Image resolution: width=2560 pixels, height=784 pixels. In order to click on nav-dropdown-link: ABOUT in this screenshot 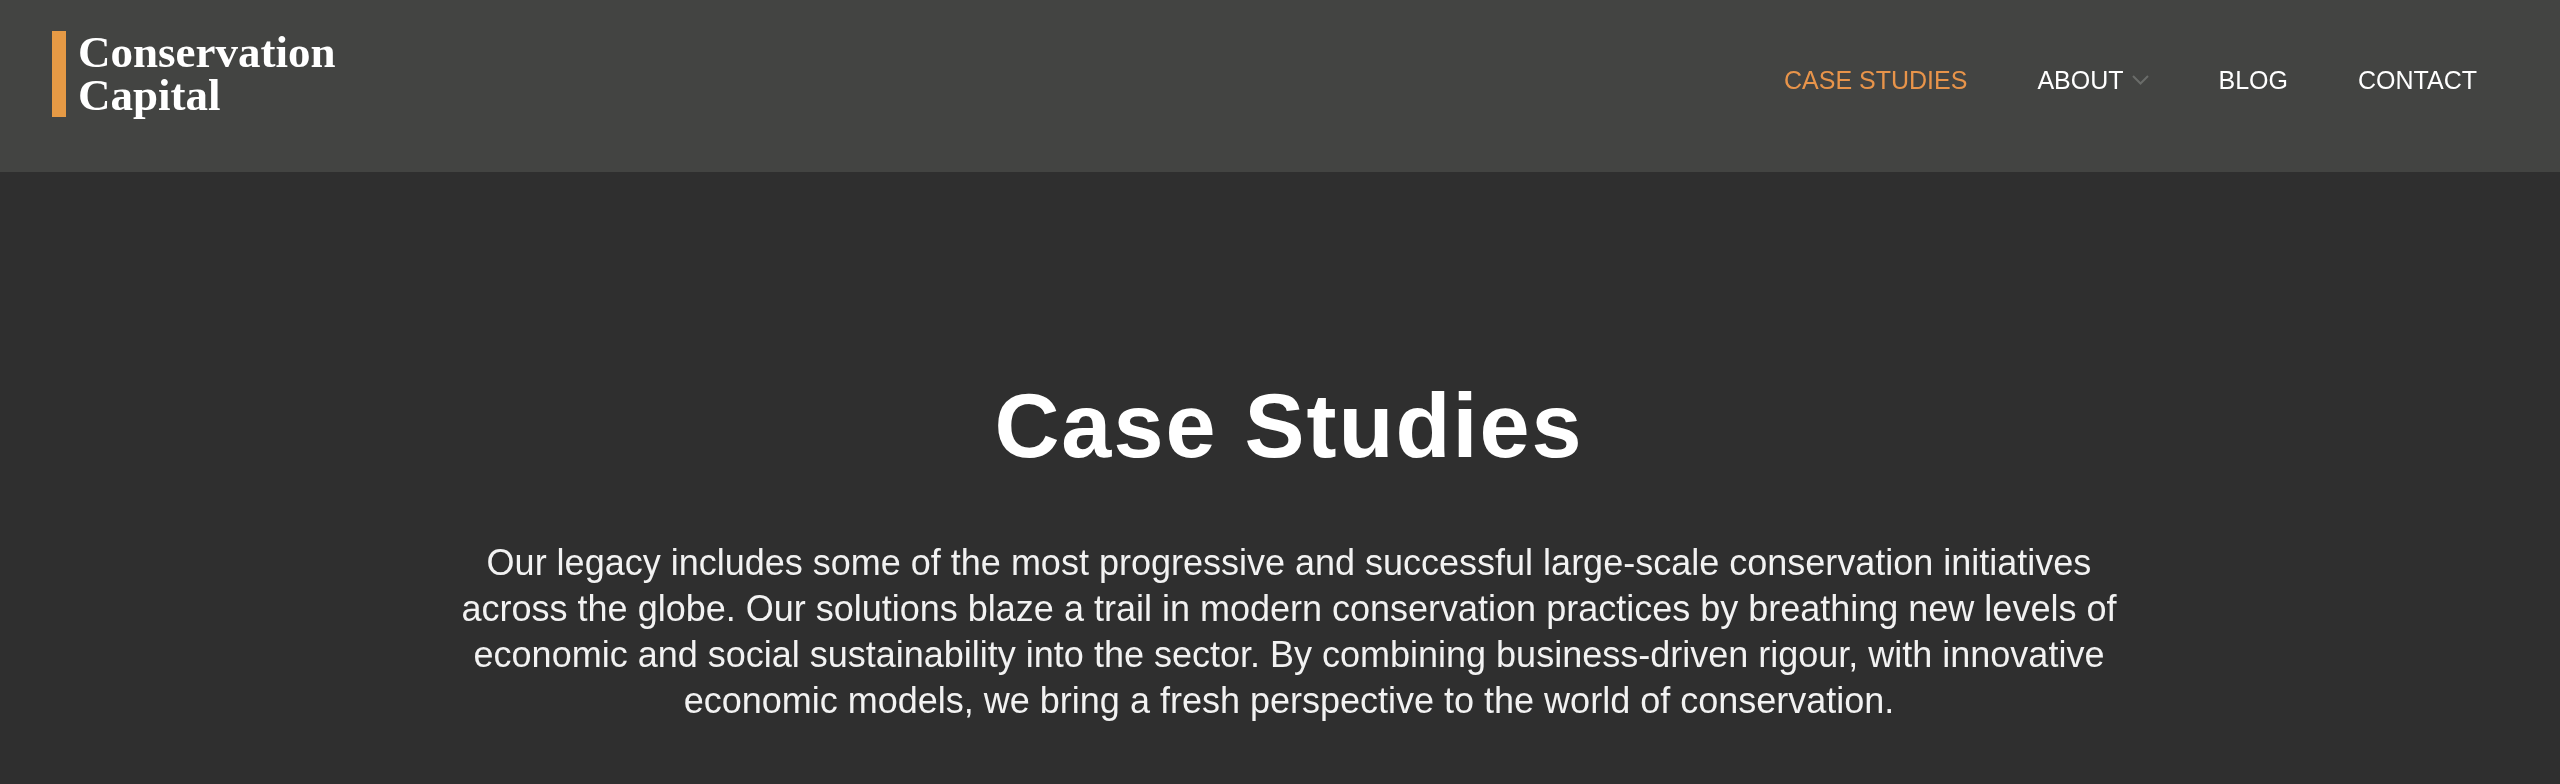, I will do `click(2093, 80)`.